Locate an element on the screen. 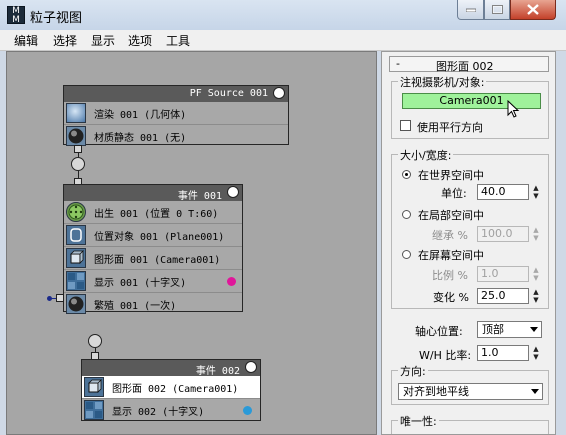 The width and height of the screenshot is (566, 435). units-label: 单位: is located at coordinates (454, 193).